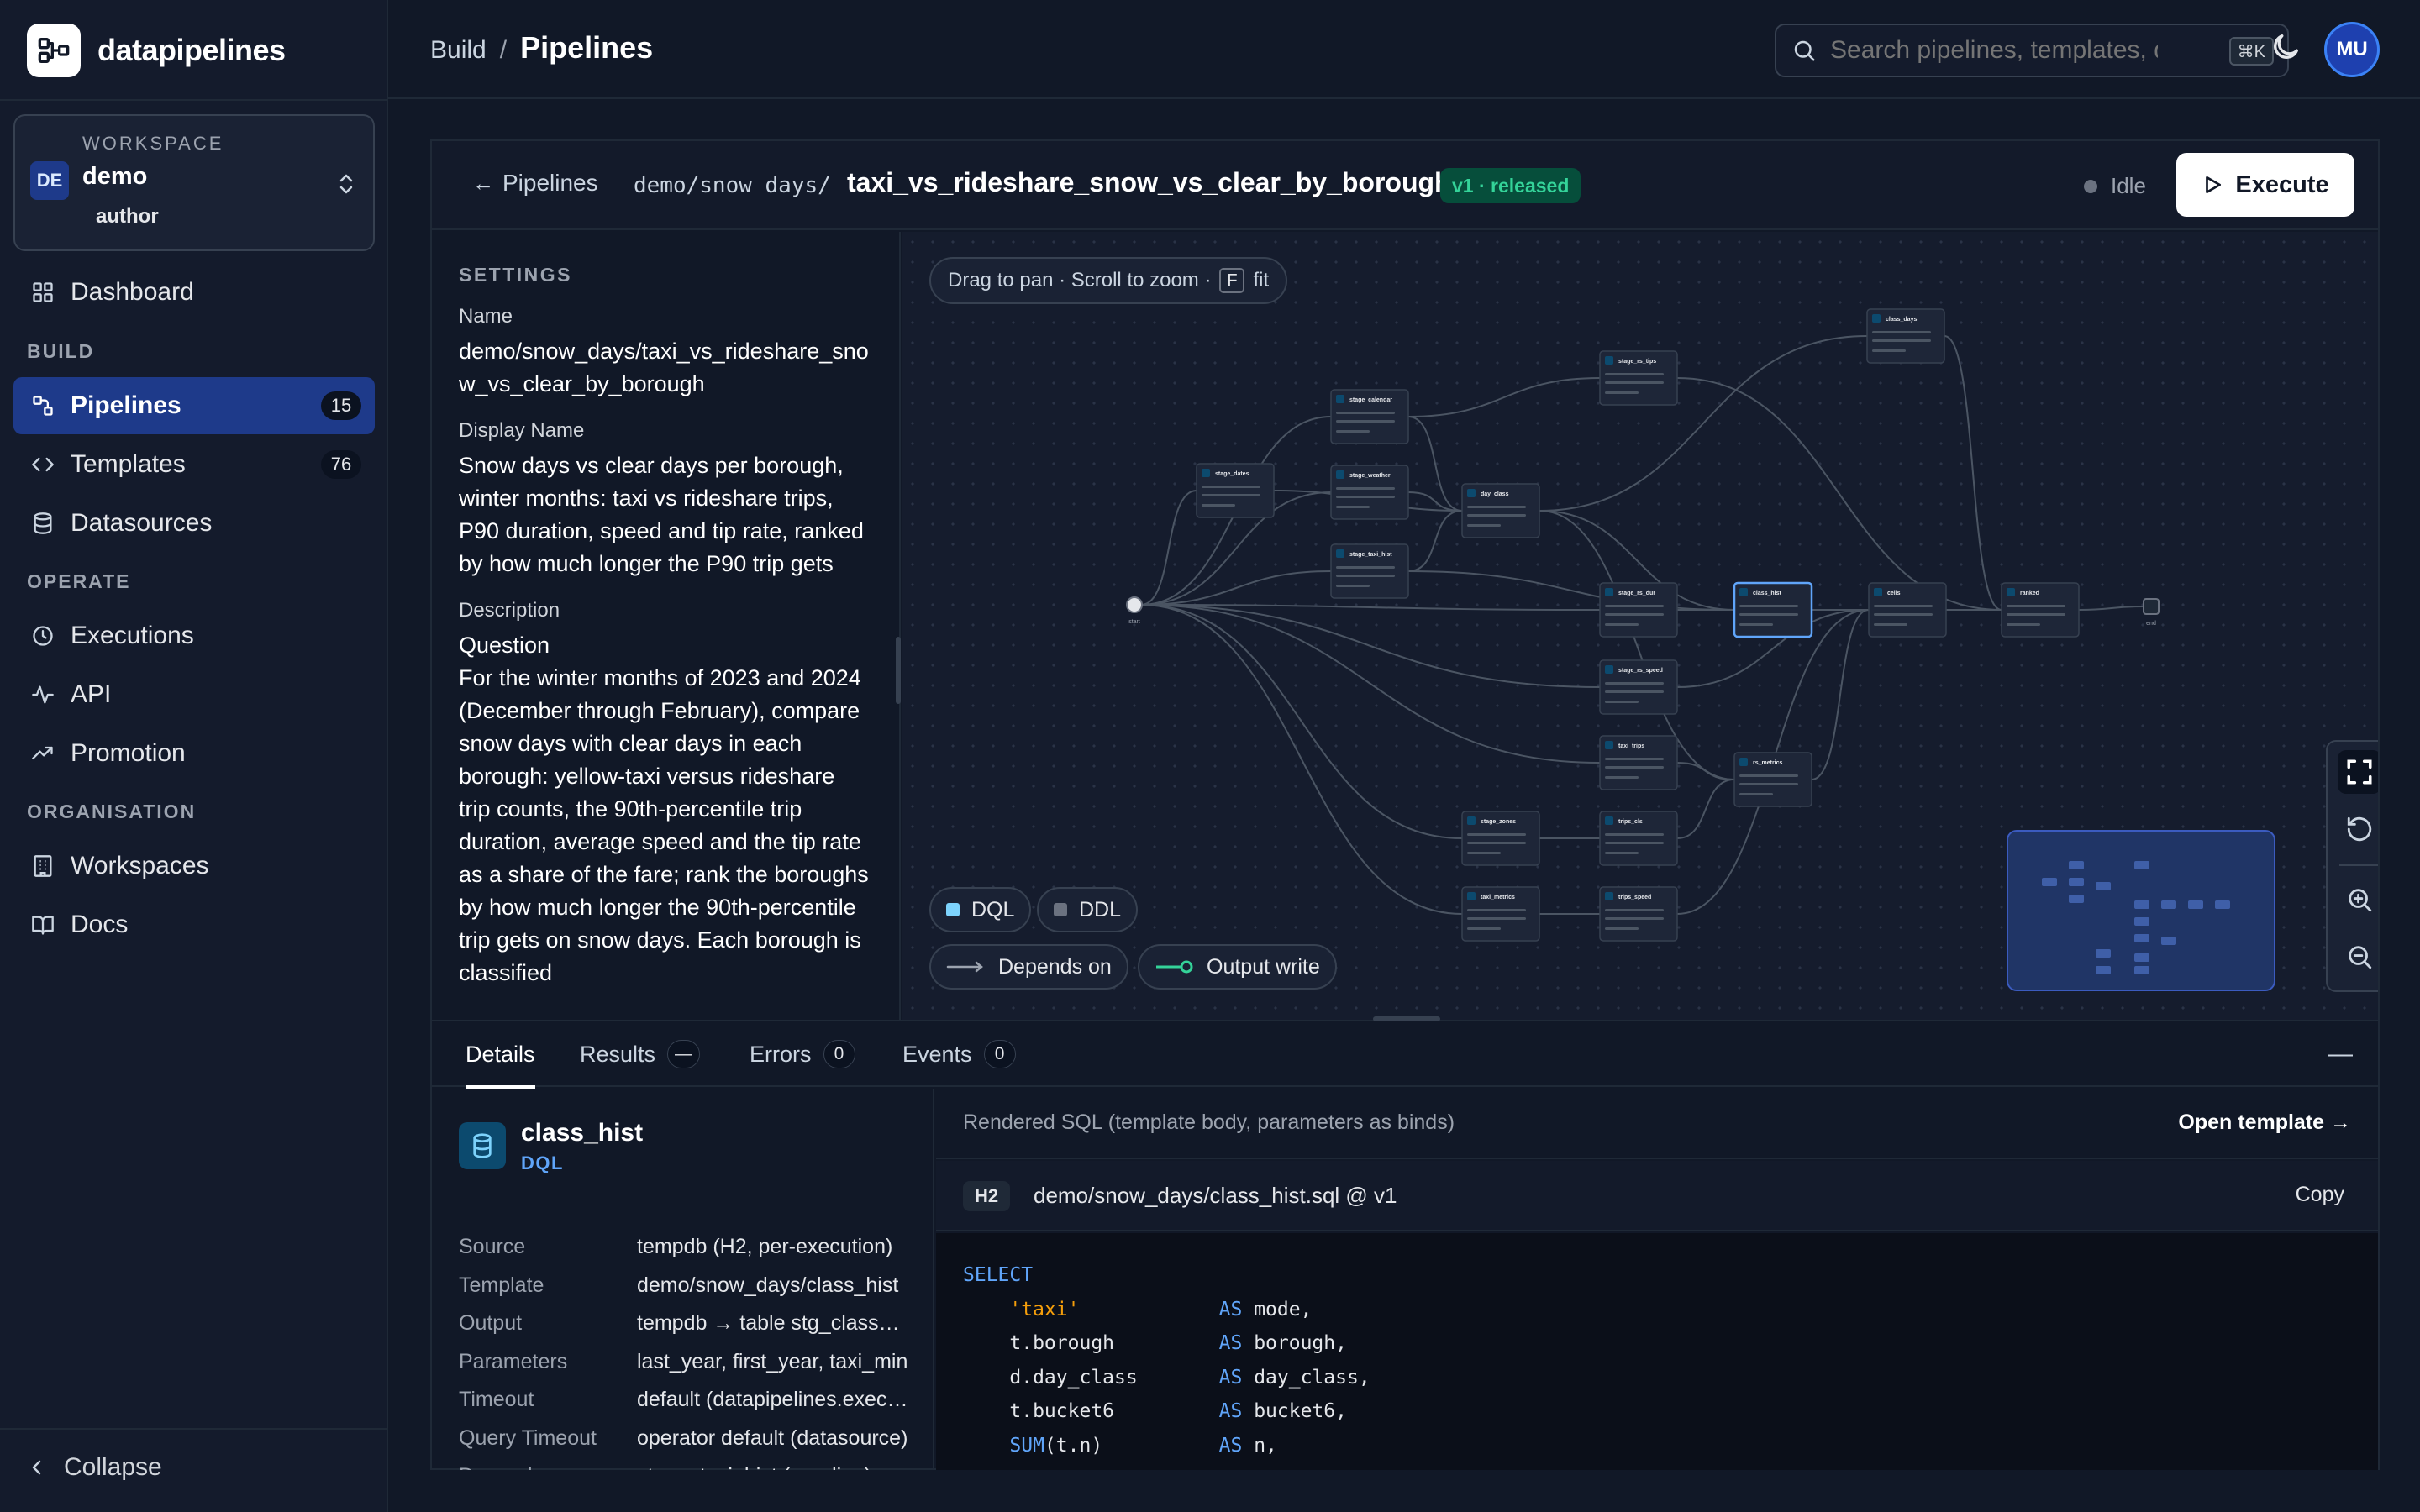 This screenshot has height=1512, width=2420. What do you see at coordinates (1637, 362) in the screenshot?
I see `dag-node-label: stage_rs_tips` at bounding box center [1637, 362].